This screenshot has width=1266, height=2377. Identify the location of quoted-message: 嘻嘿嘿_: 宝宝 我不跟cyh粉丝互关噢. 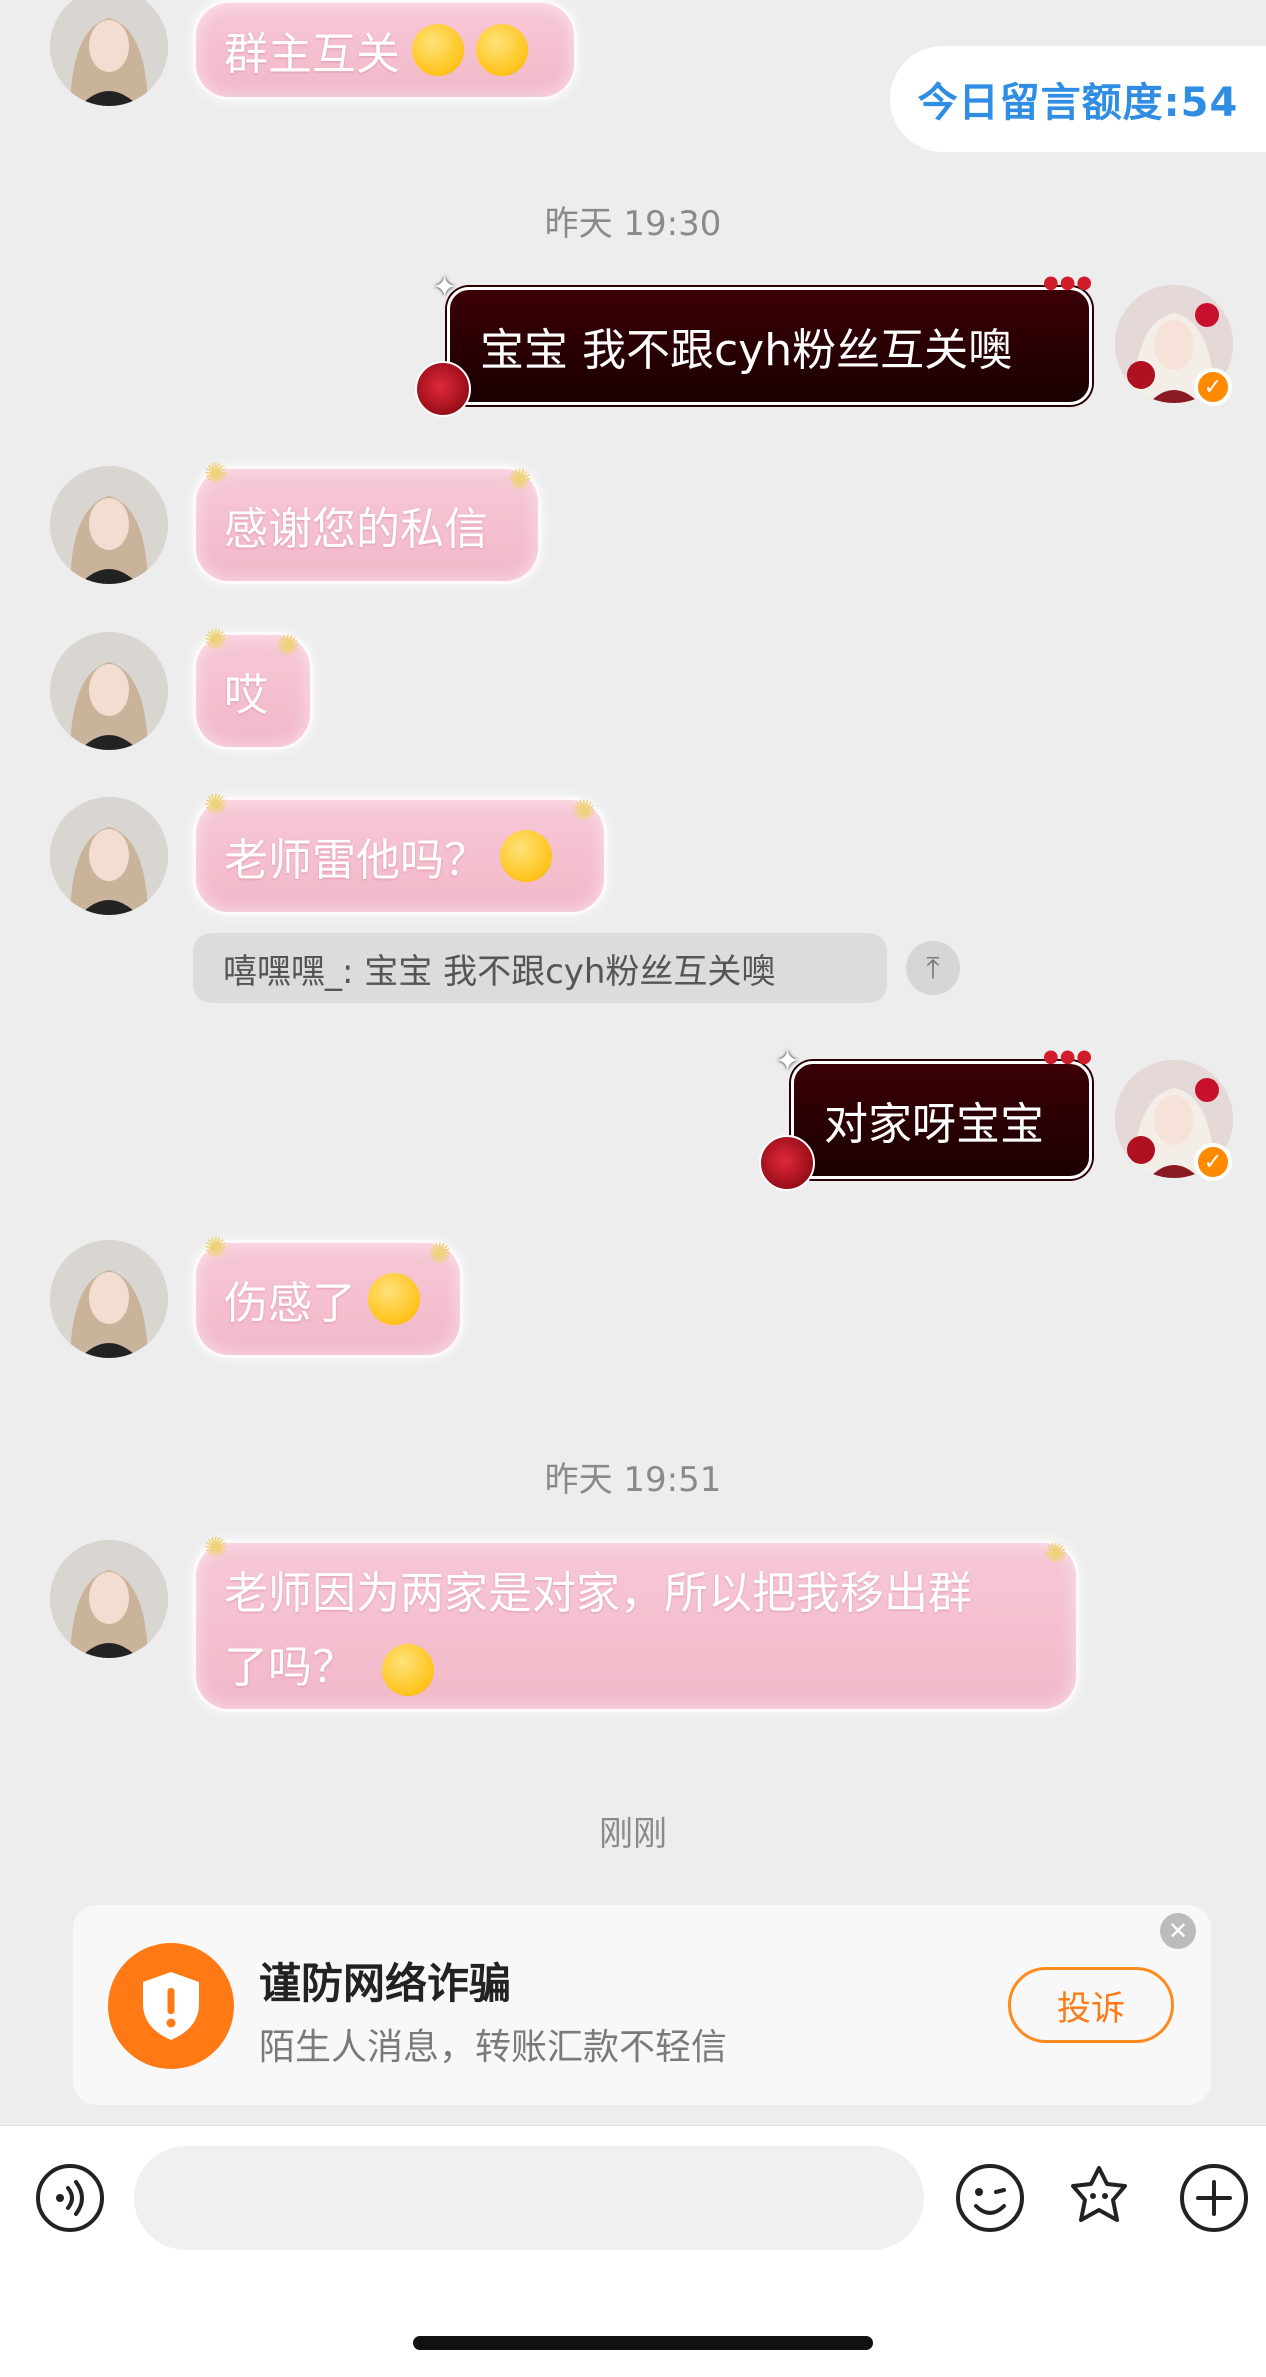
(540, 968).